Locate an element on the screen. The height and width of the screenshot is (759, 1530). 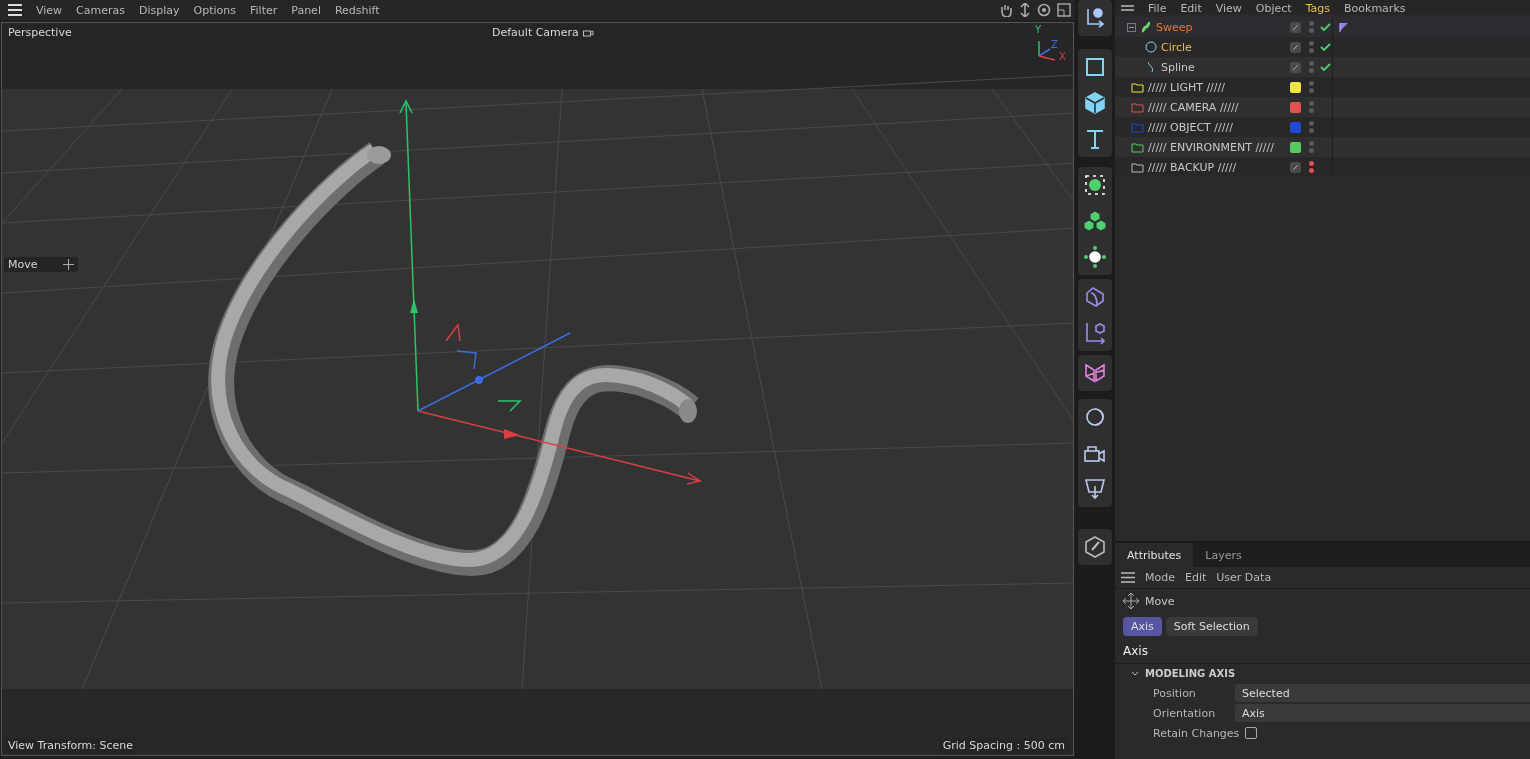
axis-gizmo-icon is located at coordinates (1047, 50).